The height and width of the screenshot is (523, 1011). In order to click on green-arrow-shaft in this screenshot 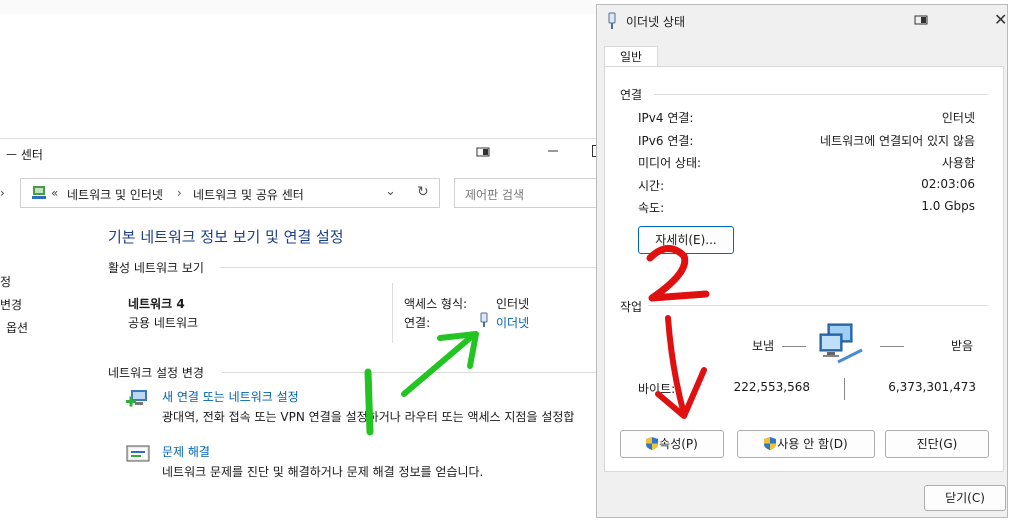, I will do `click(437, 366)`.